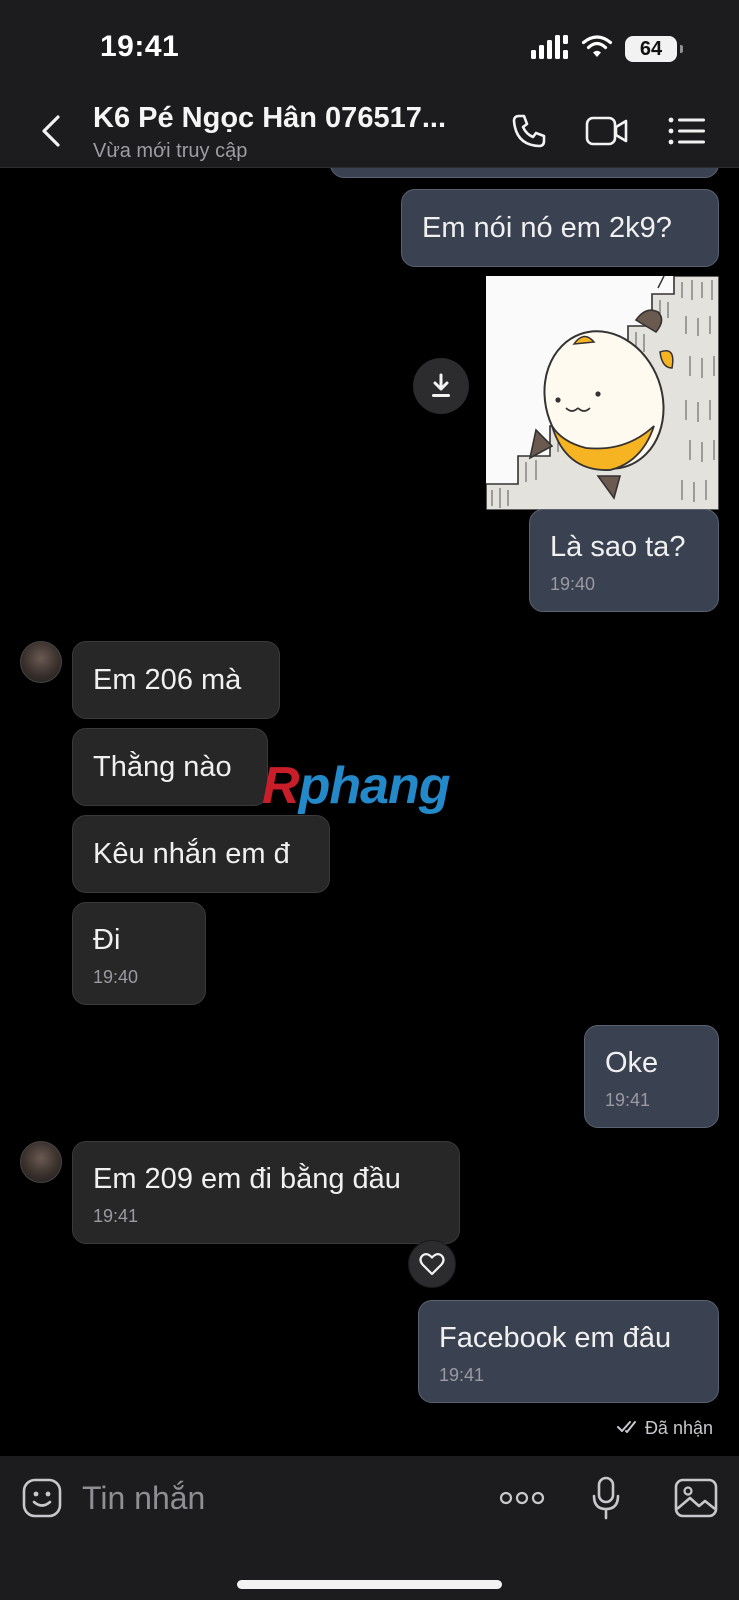 The height and width of the screenshot is (1600, 739). What do you see at coordinates (191, 854) in the screenshot?
I see `message-text: Kêu nhắn em đ` at bounding box center [191, 854].